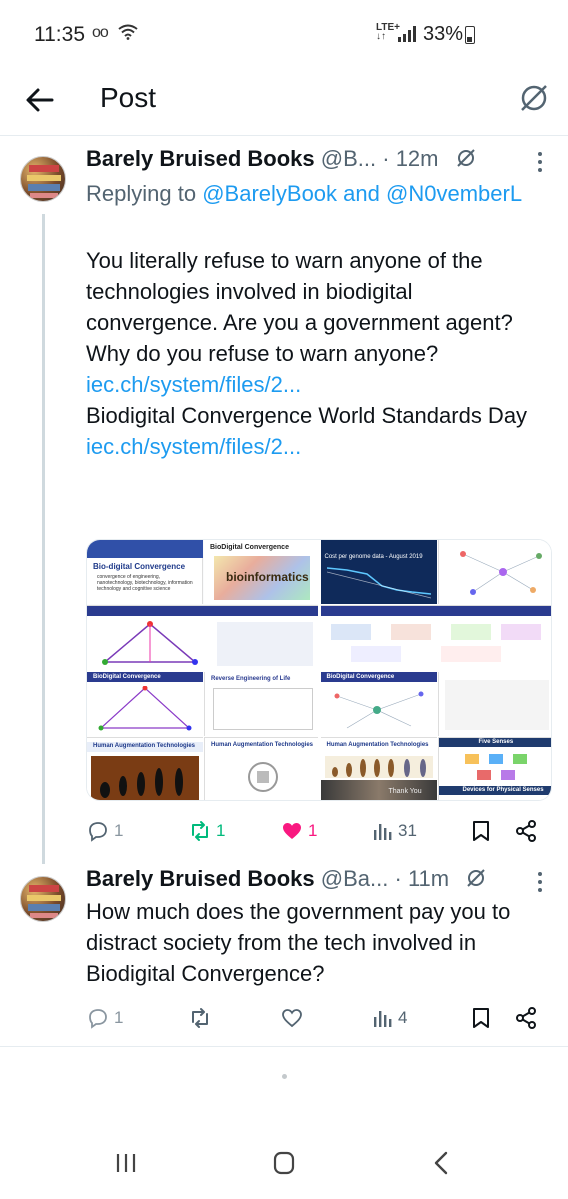 The width and height of the screenshot is (568, 1199). What do you see at coordinates (284, 32) in the screenshot?
I see `status-bar: 11:35 oo LTE+ ↓↑ 33%` at bounding box center [284, 32].